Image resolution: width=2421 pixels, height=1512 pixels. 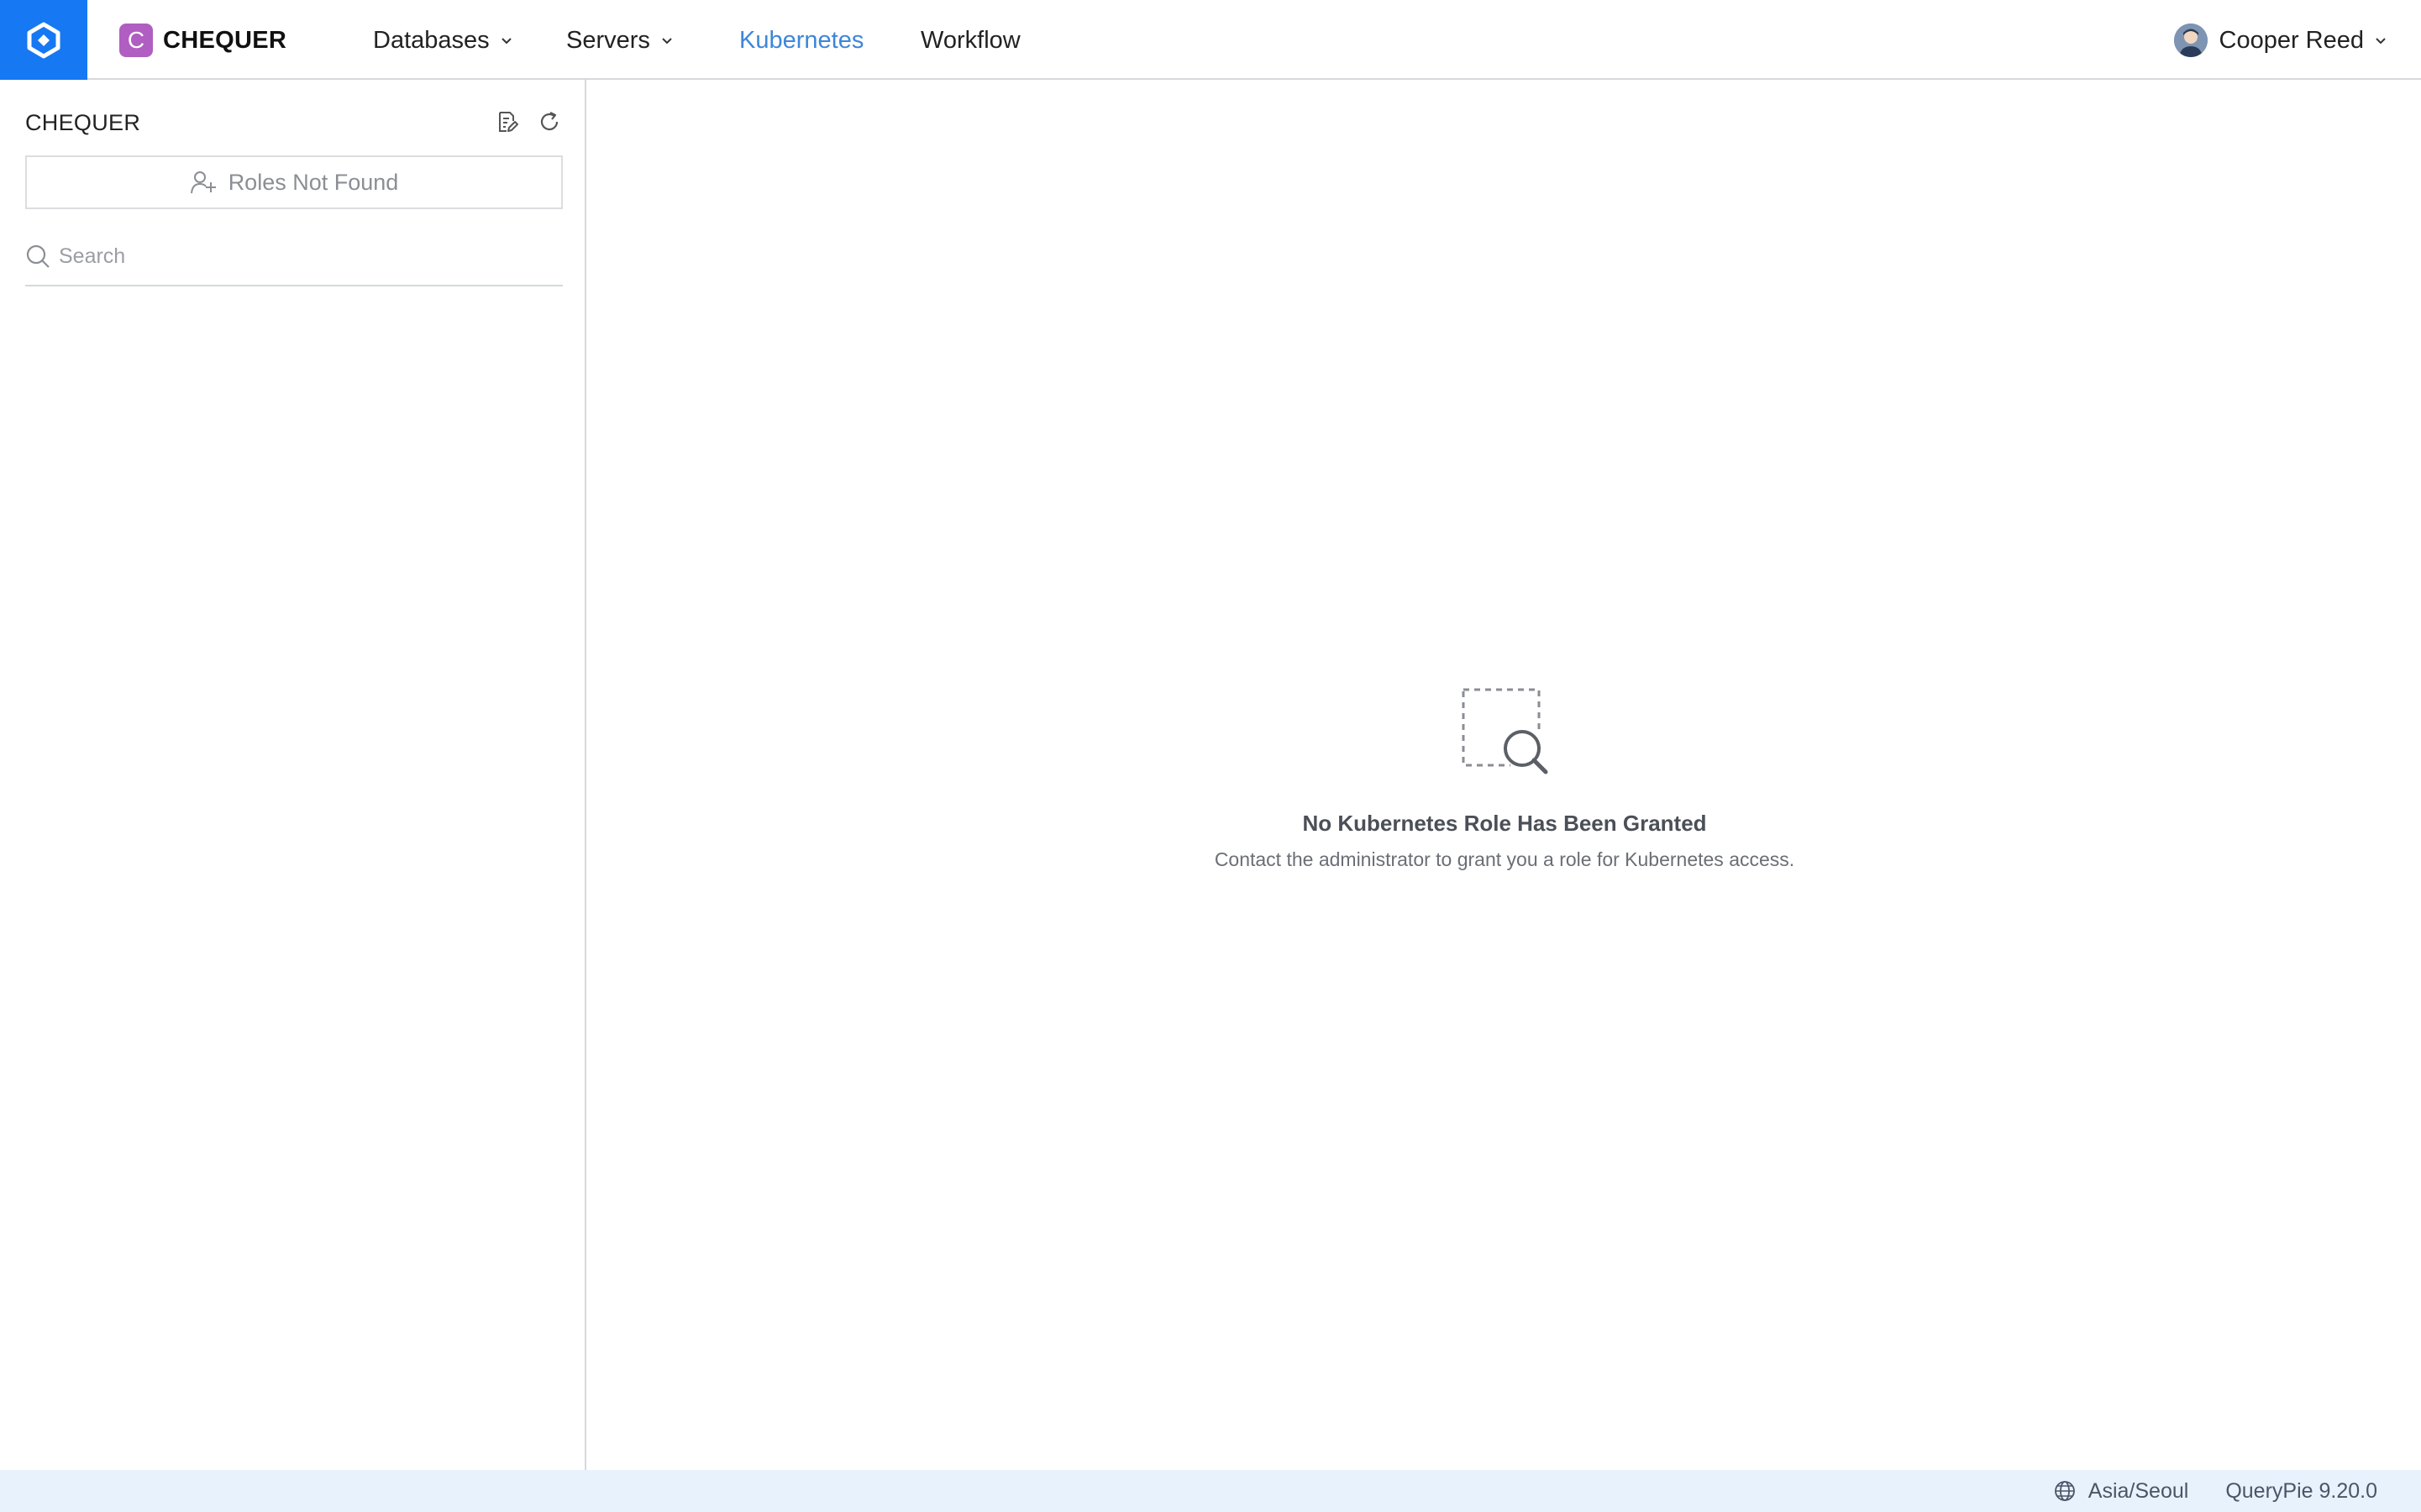 I want to click on search-icon, so click(x=38, y=256).